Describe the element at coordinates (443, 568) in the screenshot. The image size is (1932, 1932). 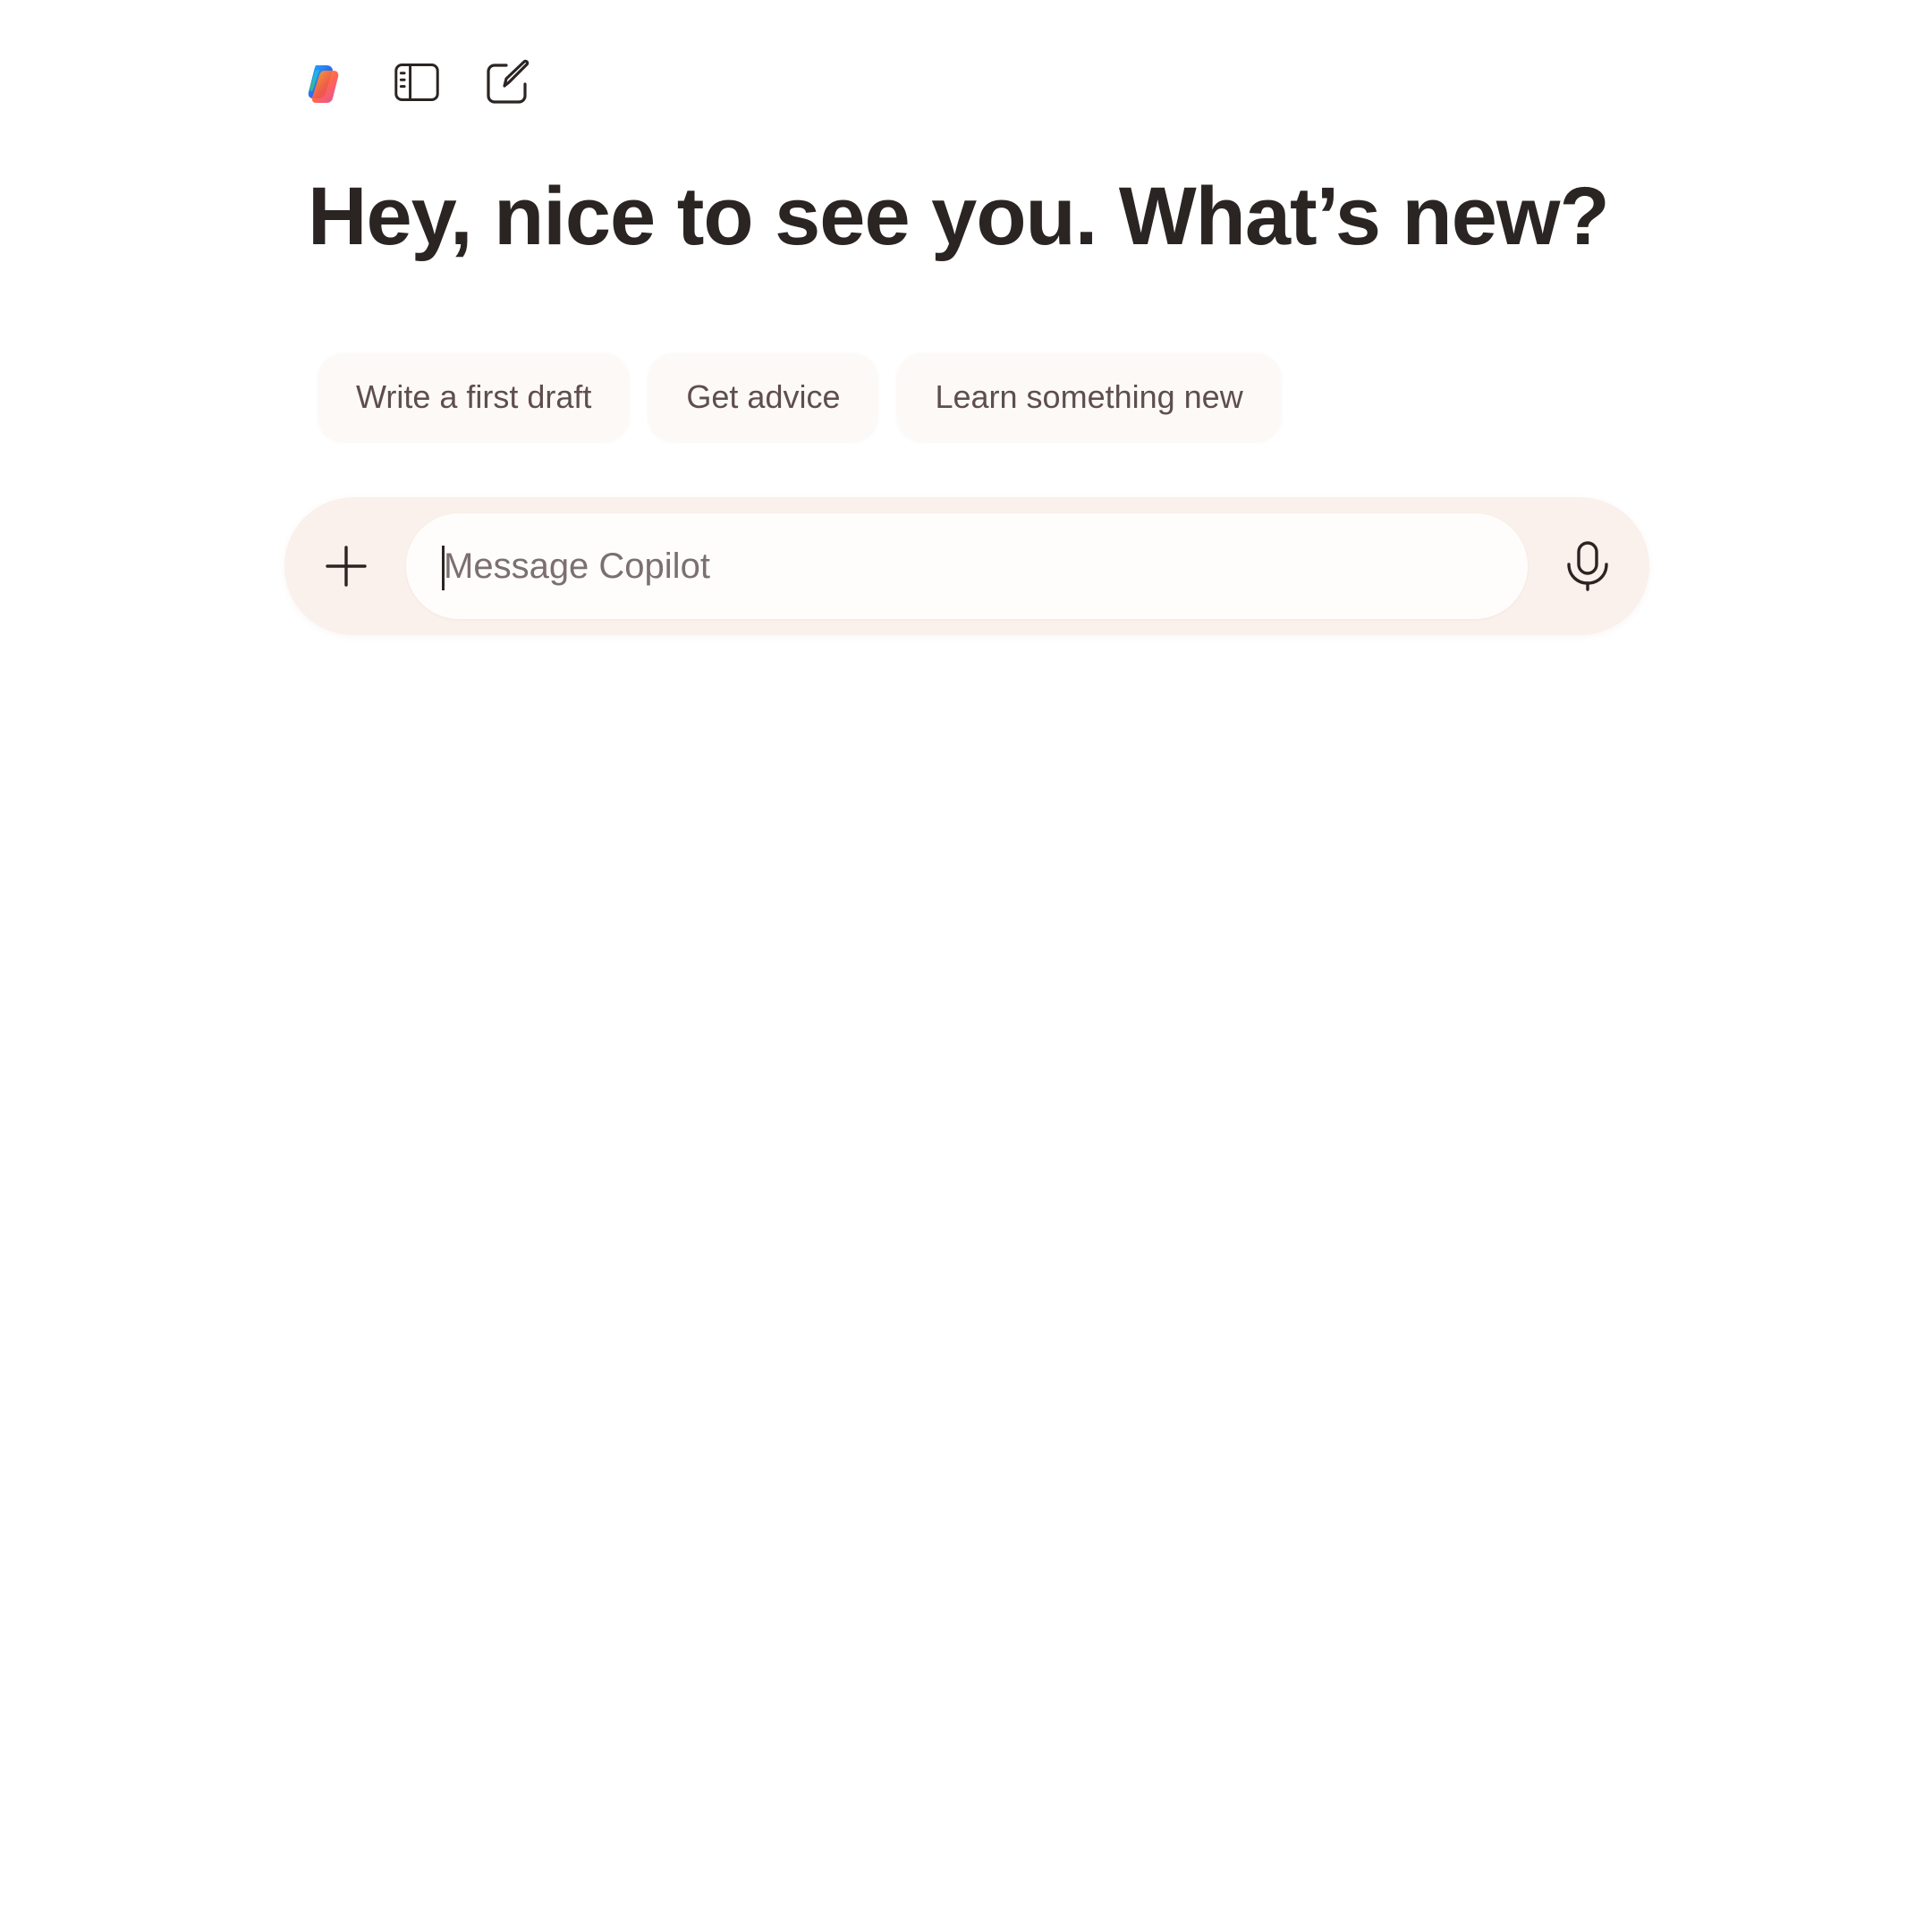
I see `text-caret` at that location.